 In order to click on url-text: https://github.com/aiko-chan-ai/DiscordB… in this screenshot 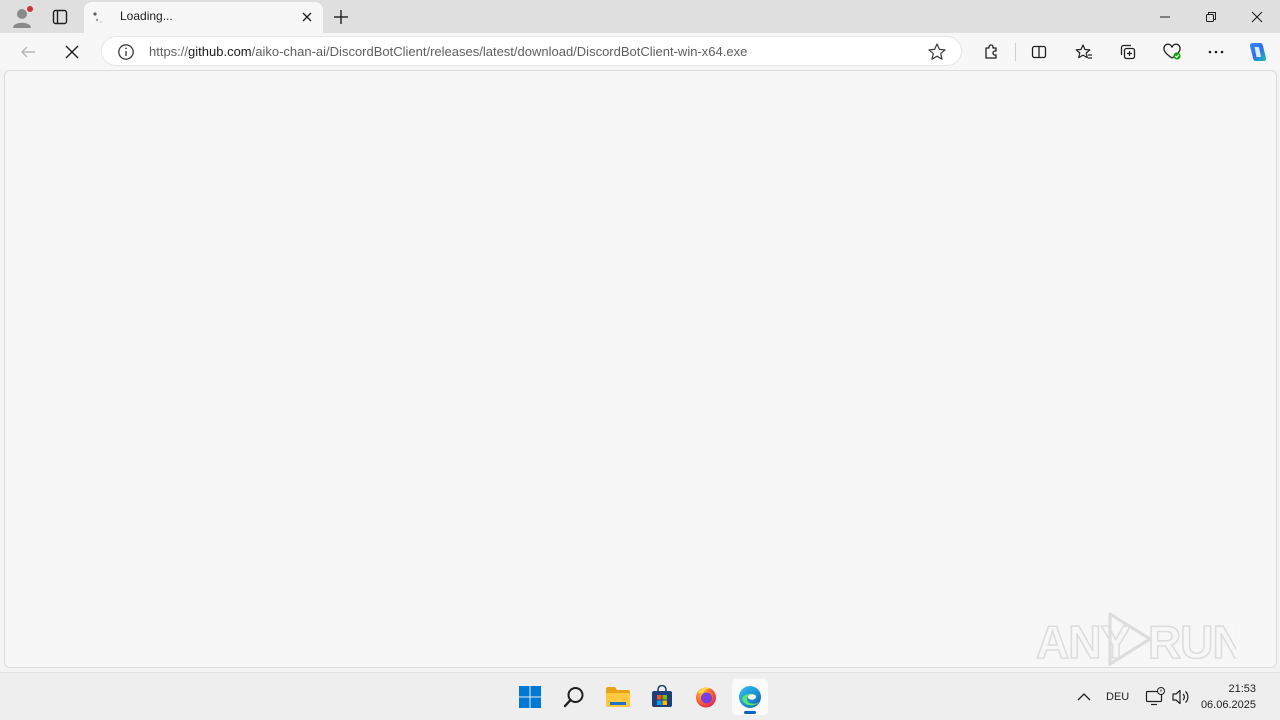, I will do `click(448, 51)`.